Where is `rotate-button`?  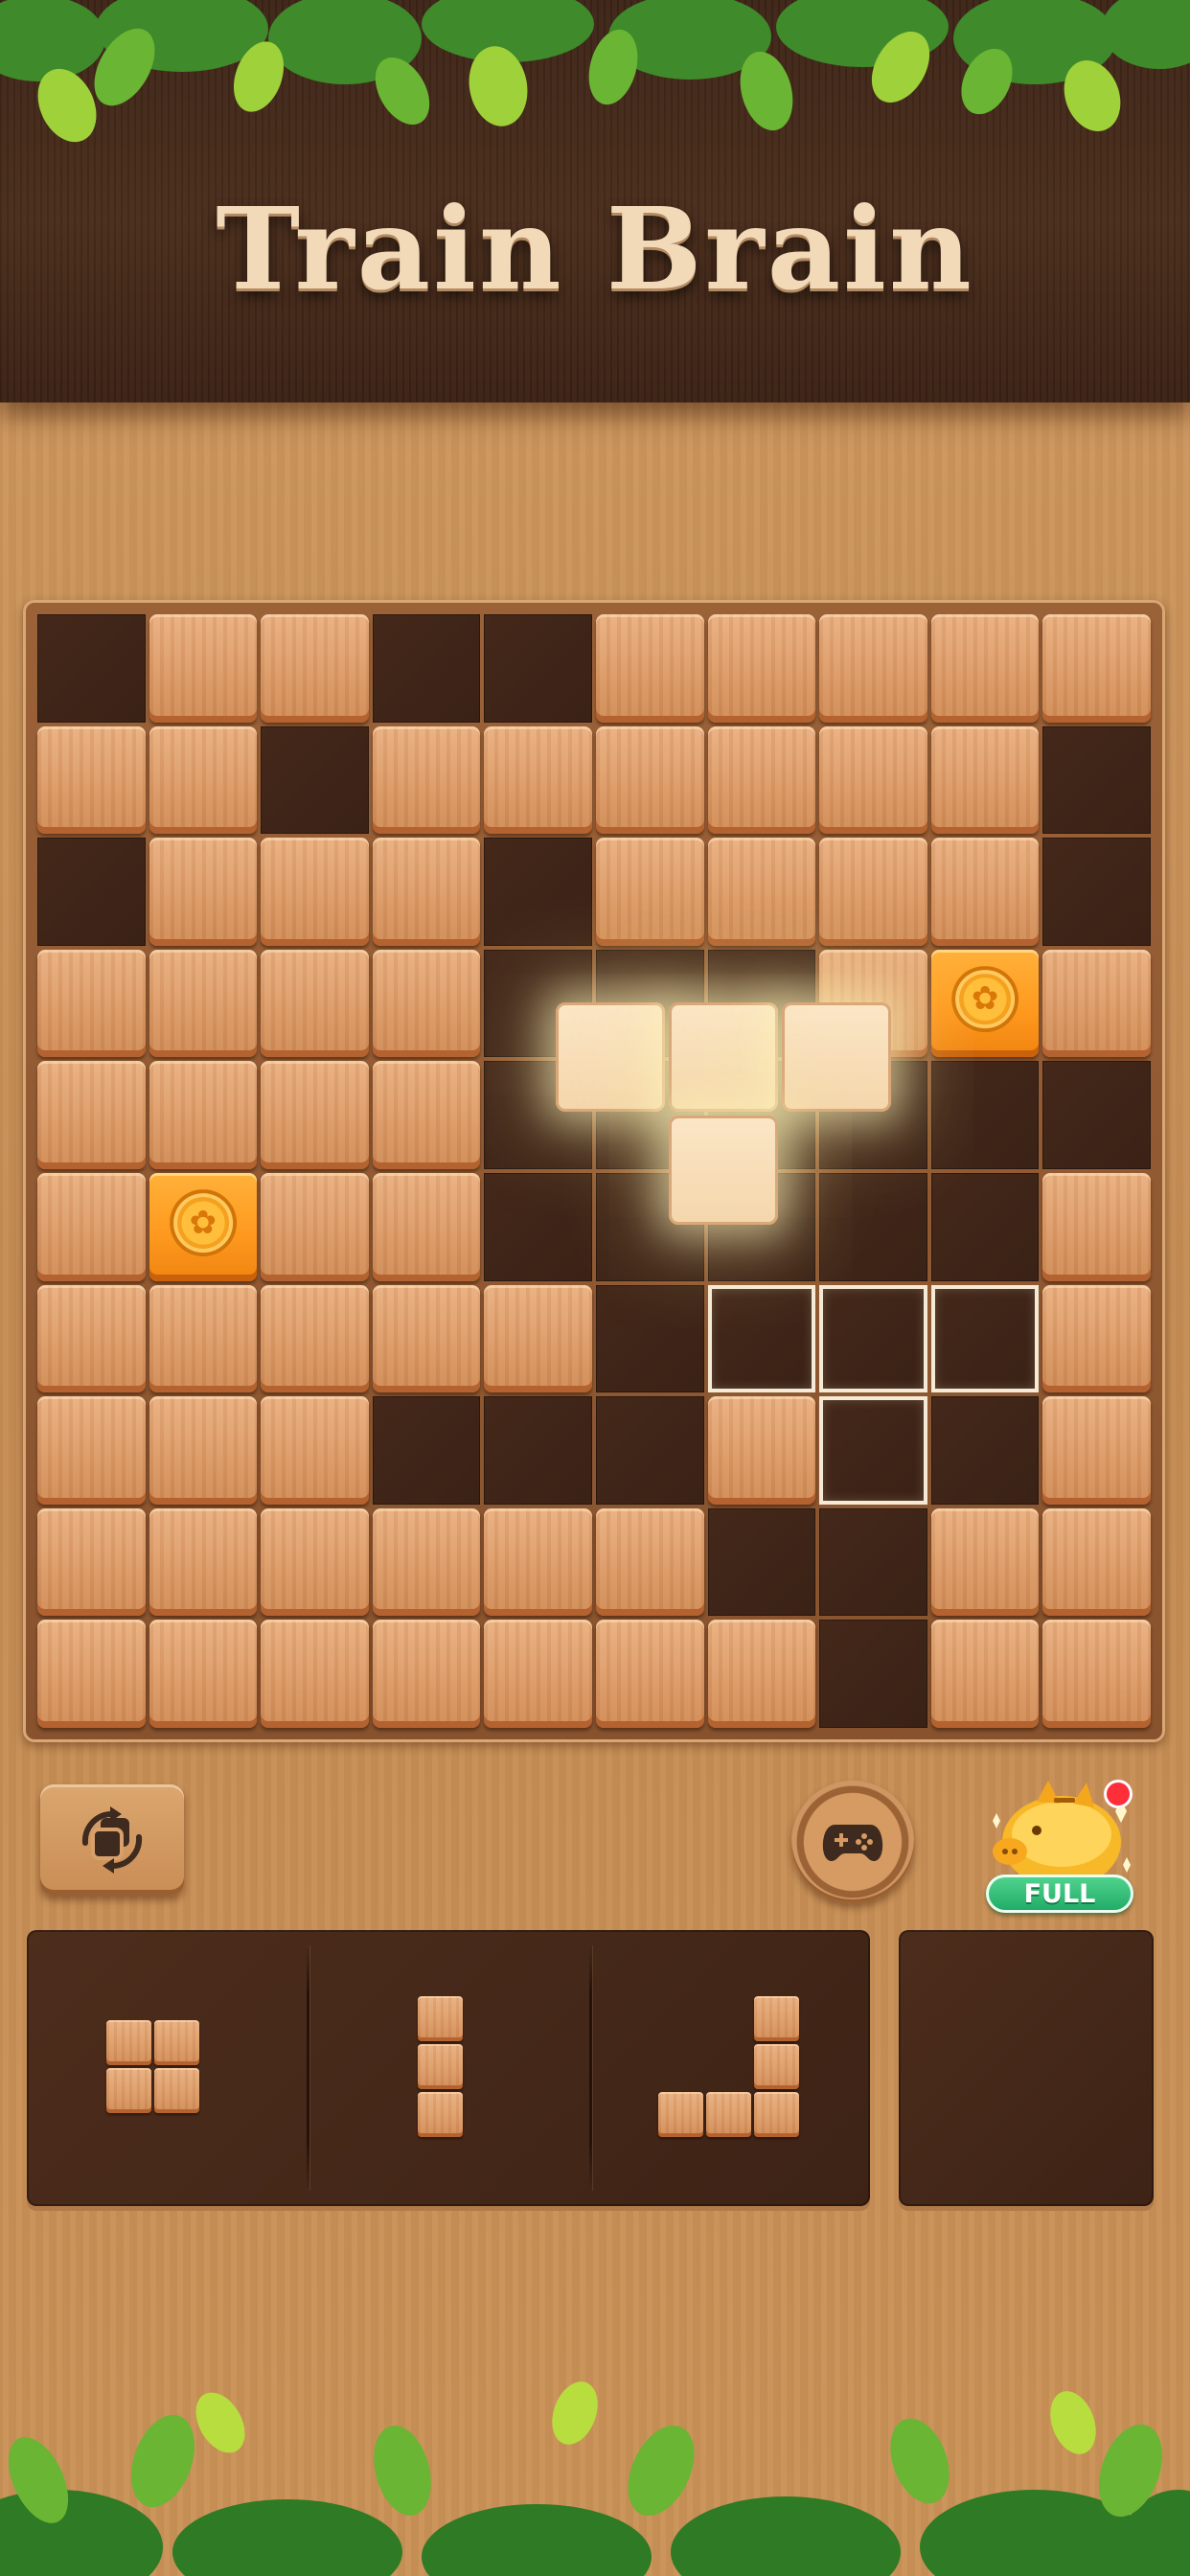 rotate-button is located at coordinates (112, 1840).